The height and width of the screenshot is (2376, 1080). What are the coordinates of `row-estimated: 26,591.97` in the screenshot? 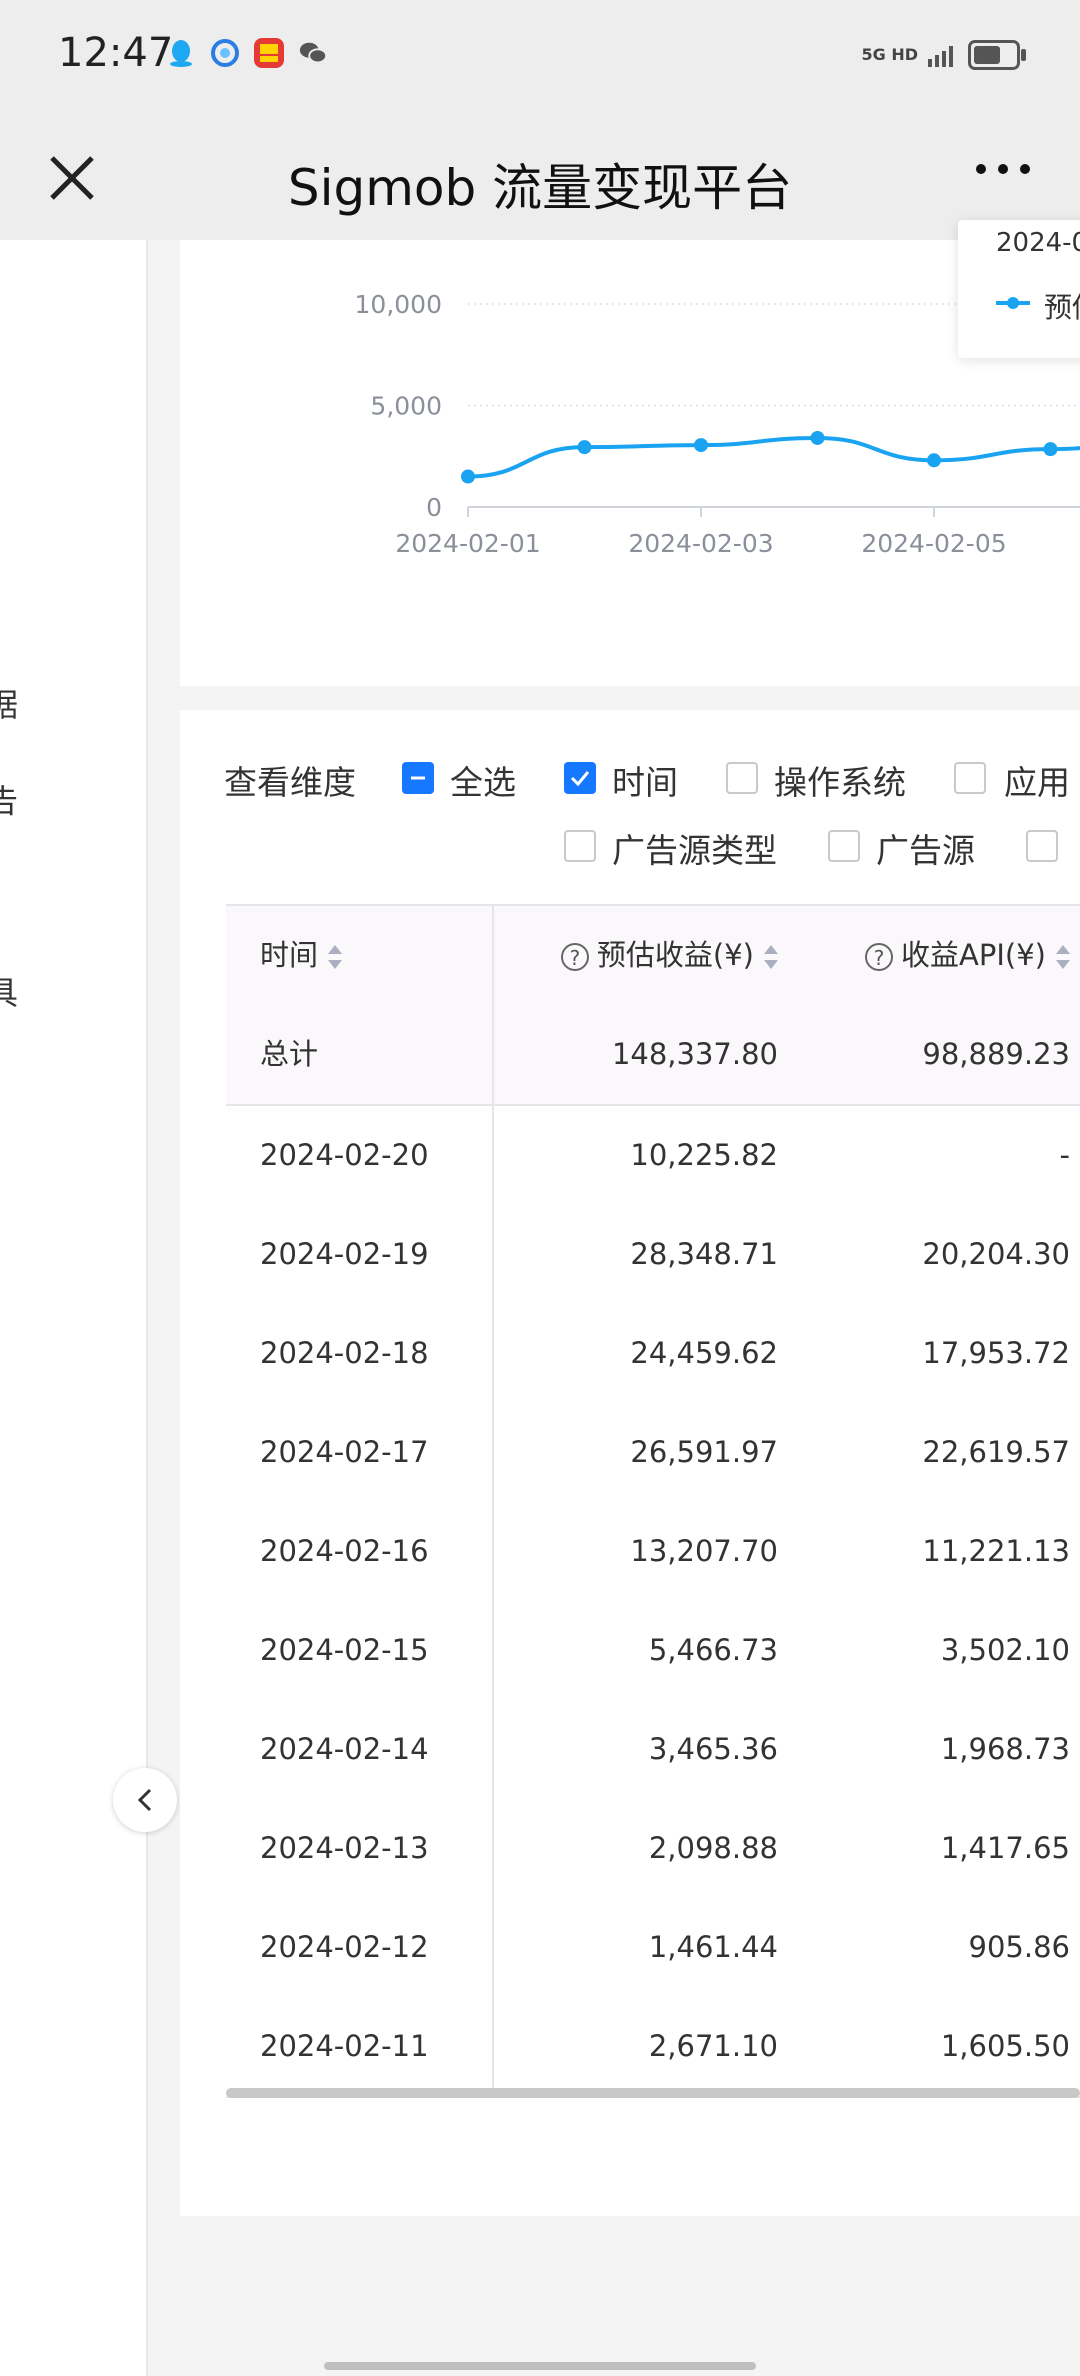 It's located at (704, 1452).